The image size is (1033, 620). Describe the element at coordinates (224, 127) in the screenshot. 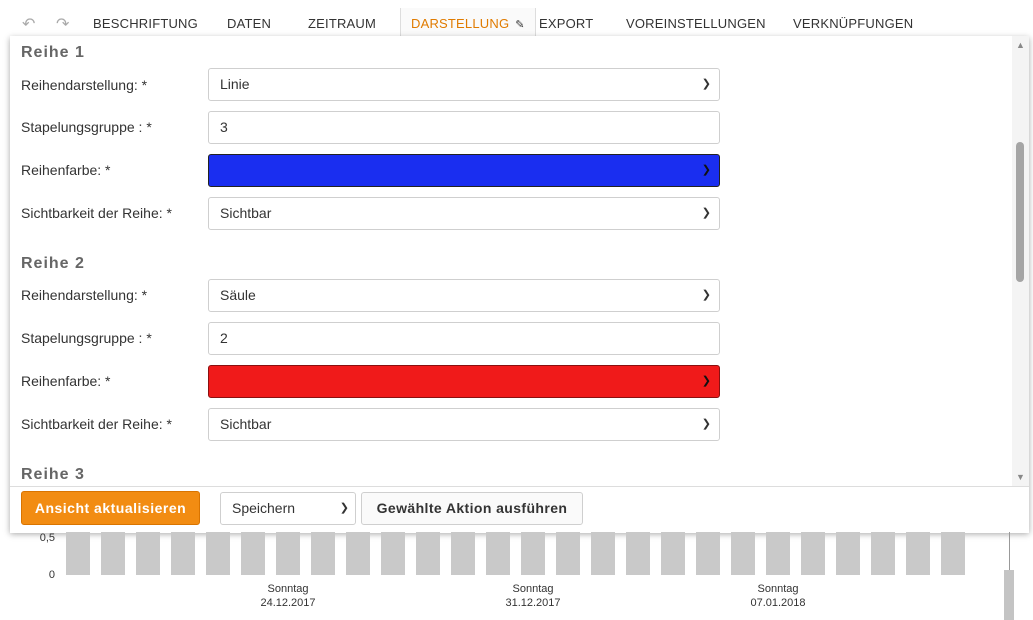

I see `series-1-stack-value: 3` at that location.